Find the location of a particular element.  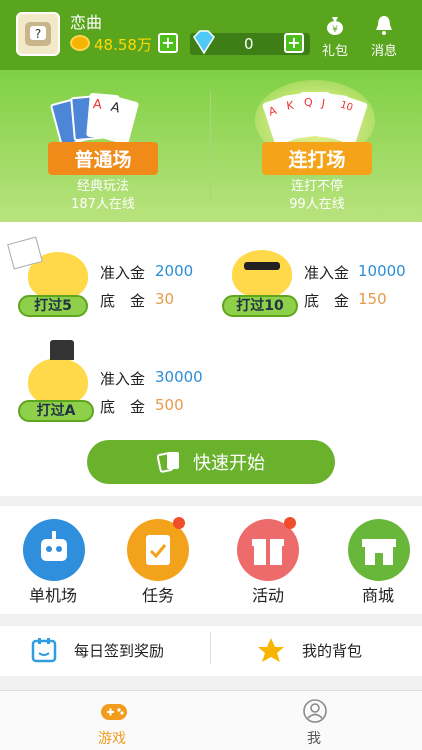

add-gems-button: + is located at coordinates (294, 43).